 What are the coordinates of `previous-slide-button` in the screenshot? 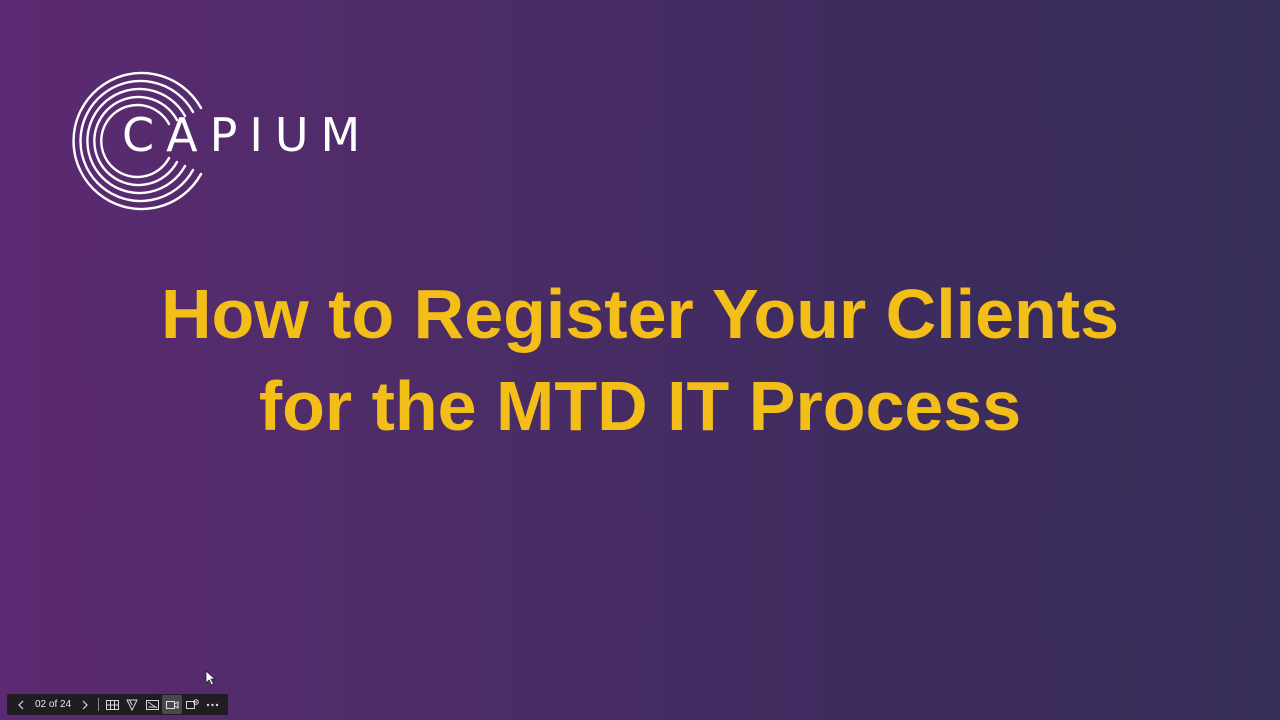 It's located at (21, 704).